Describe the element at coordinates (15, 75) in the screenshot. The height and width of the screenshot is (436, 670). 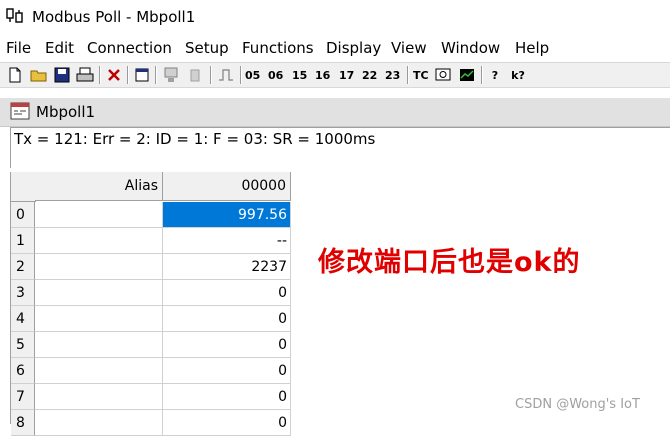
I see `new-file-icon` at that location.